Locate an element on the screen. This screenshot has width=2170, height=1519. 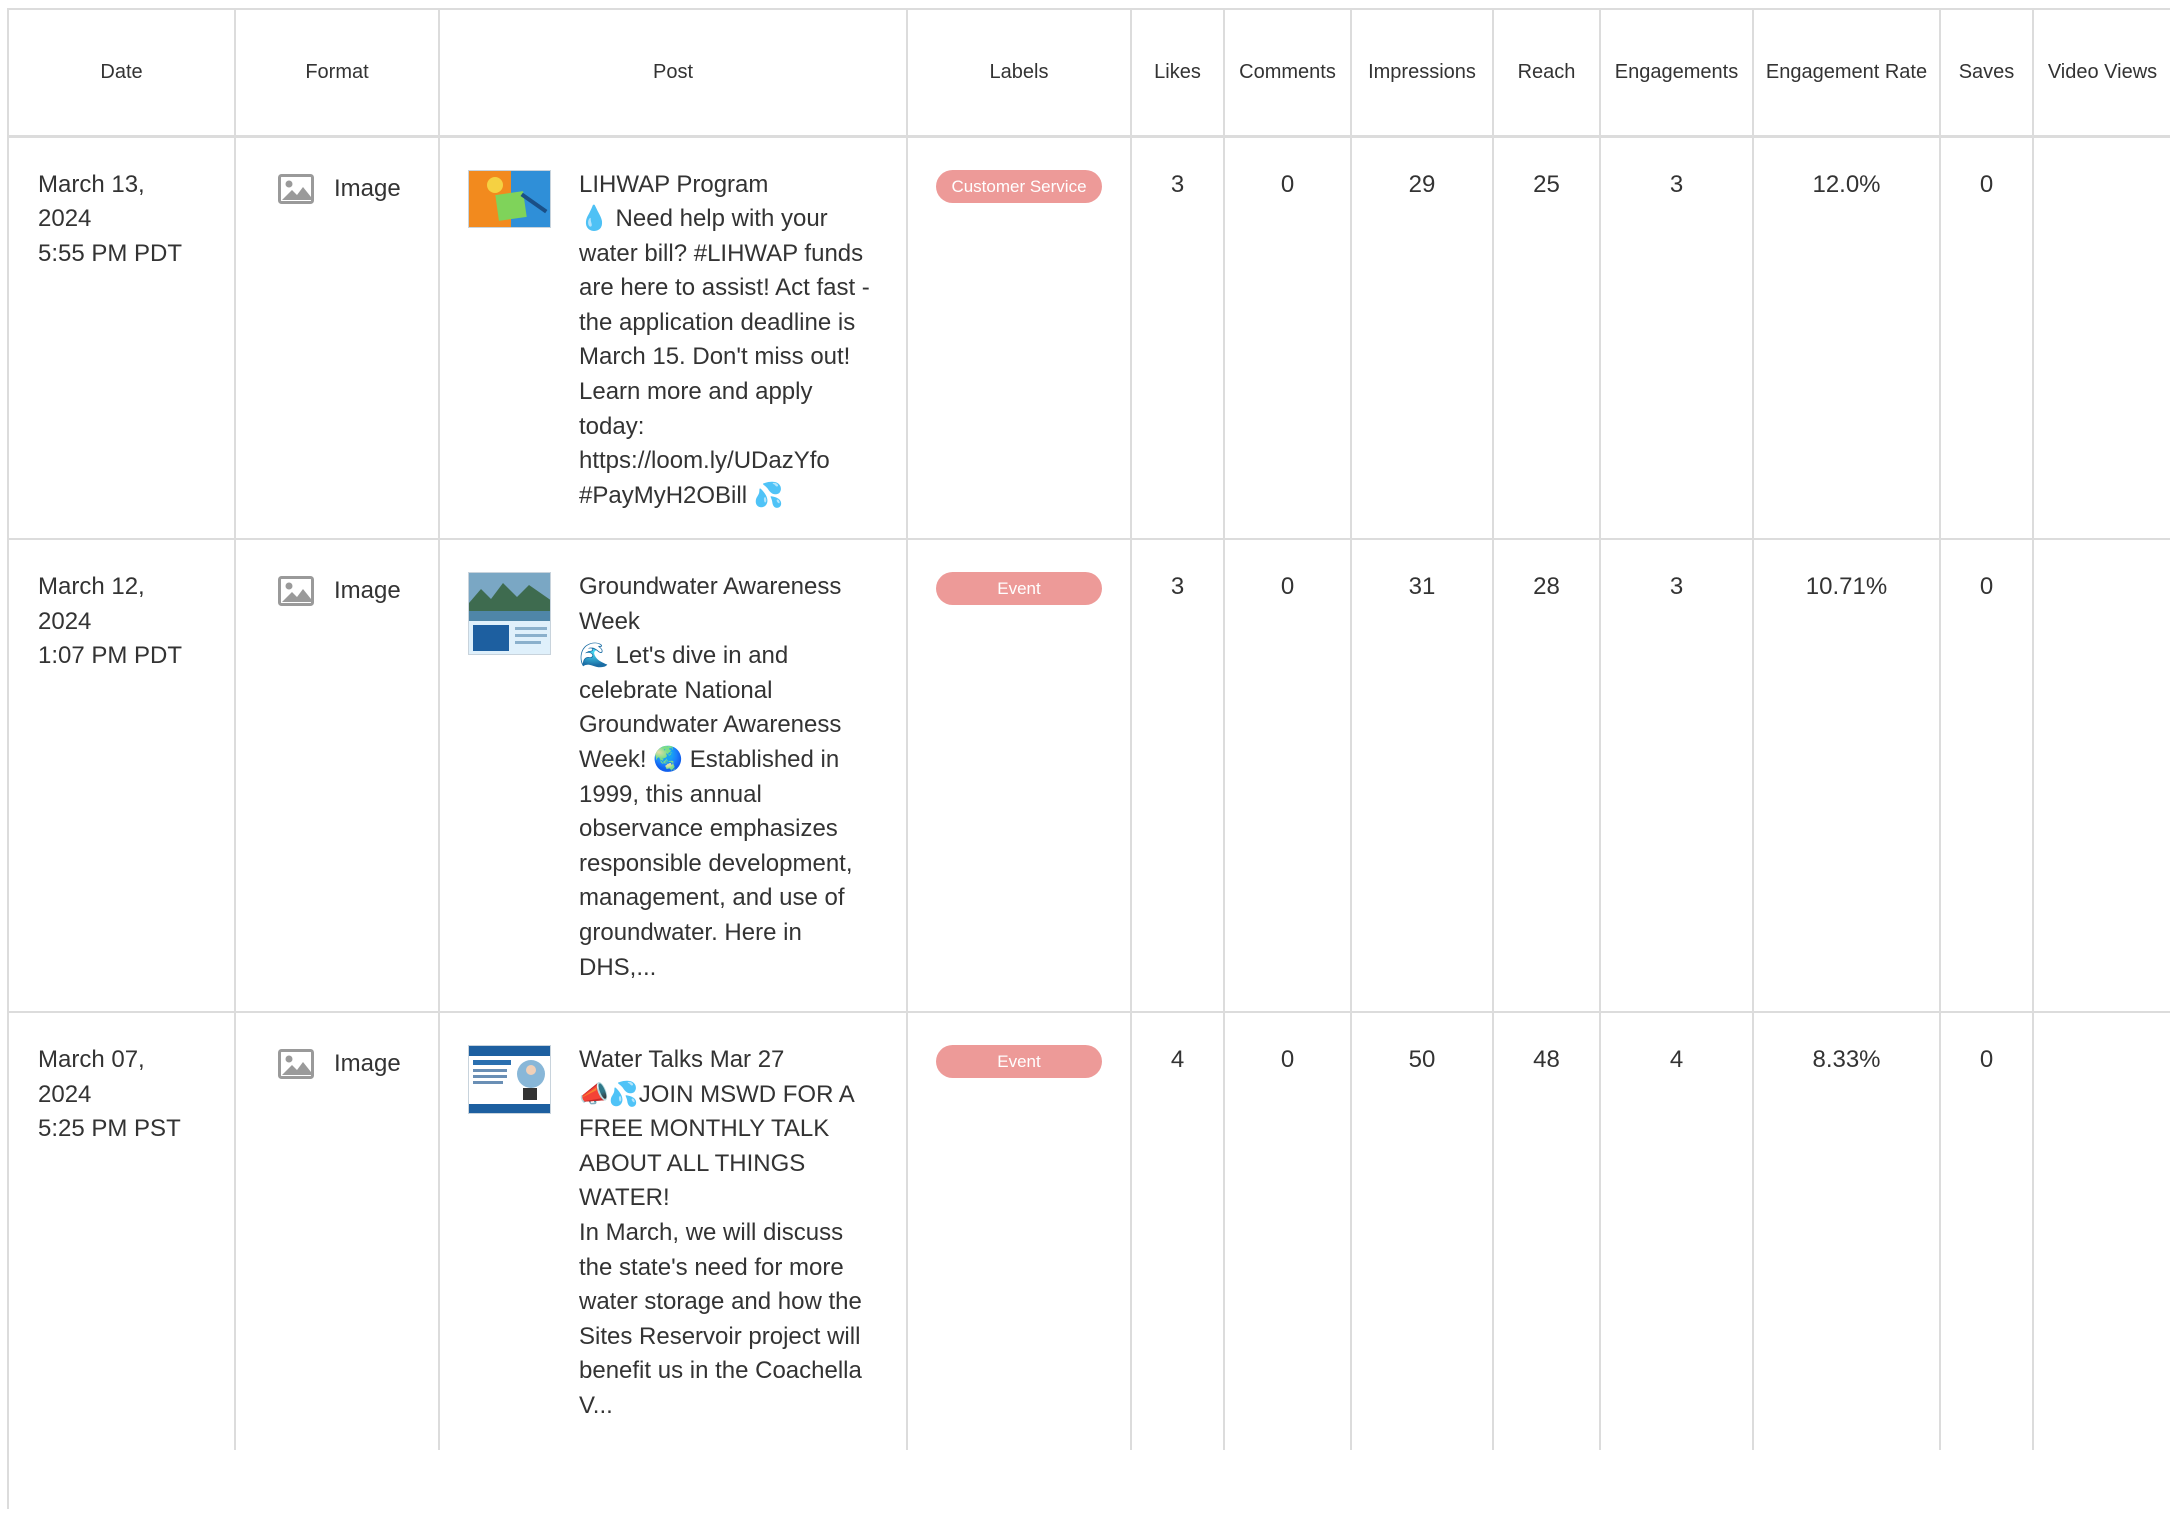
table-bottom-area is located at coordinates (1089, 1490).